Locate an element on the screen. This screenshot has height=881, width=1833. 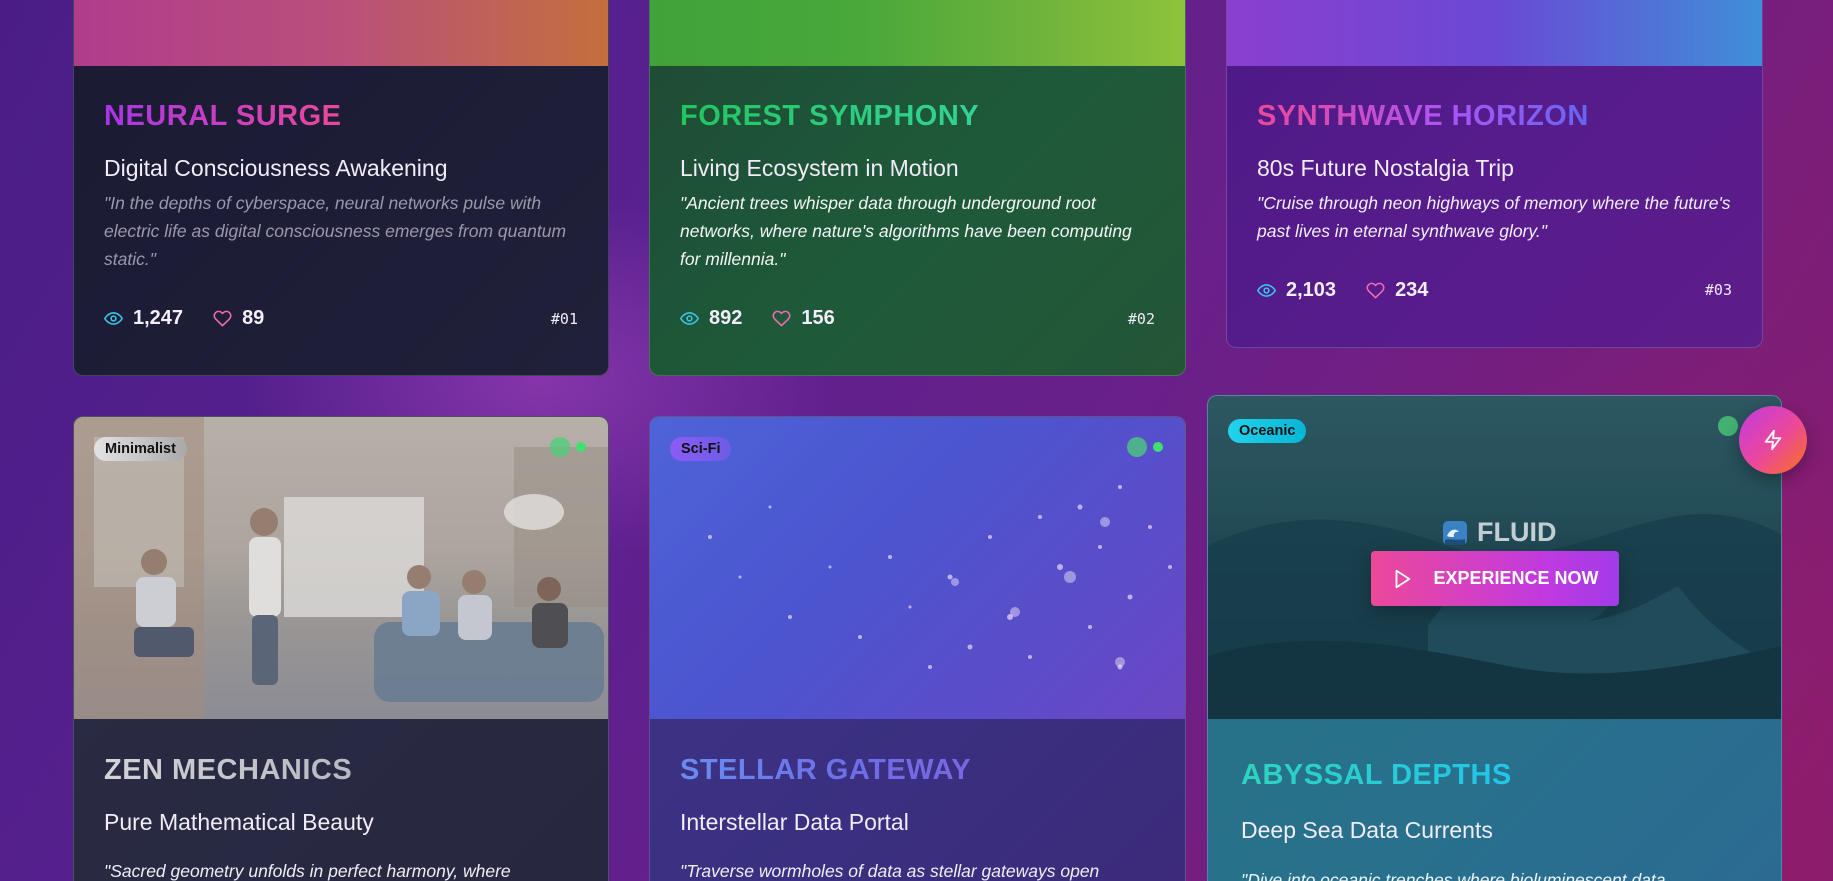
card-title: SYNTHWAVE HORIZON is located at coordinates (1423, 116).